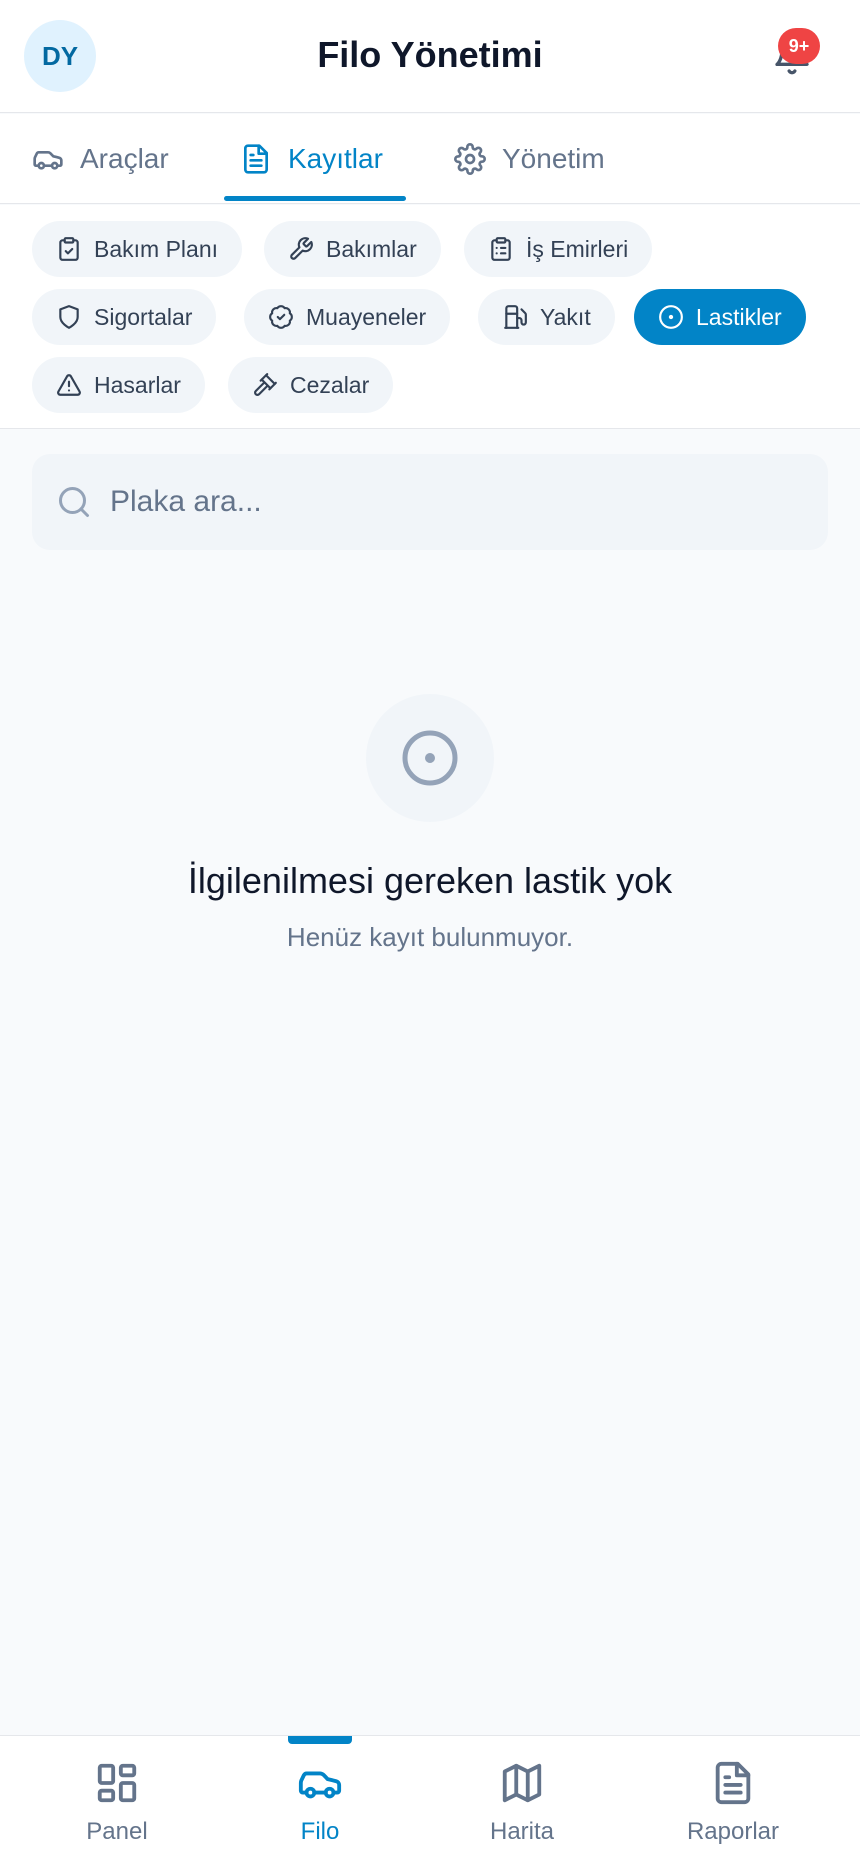  I want to click on map-icon, so click(522, 1783).